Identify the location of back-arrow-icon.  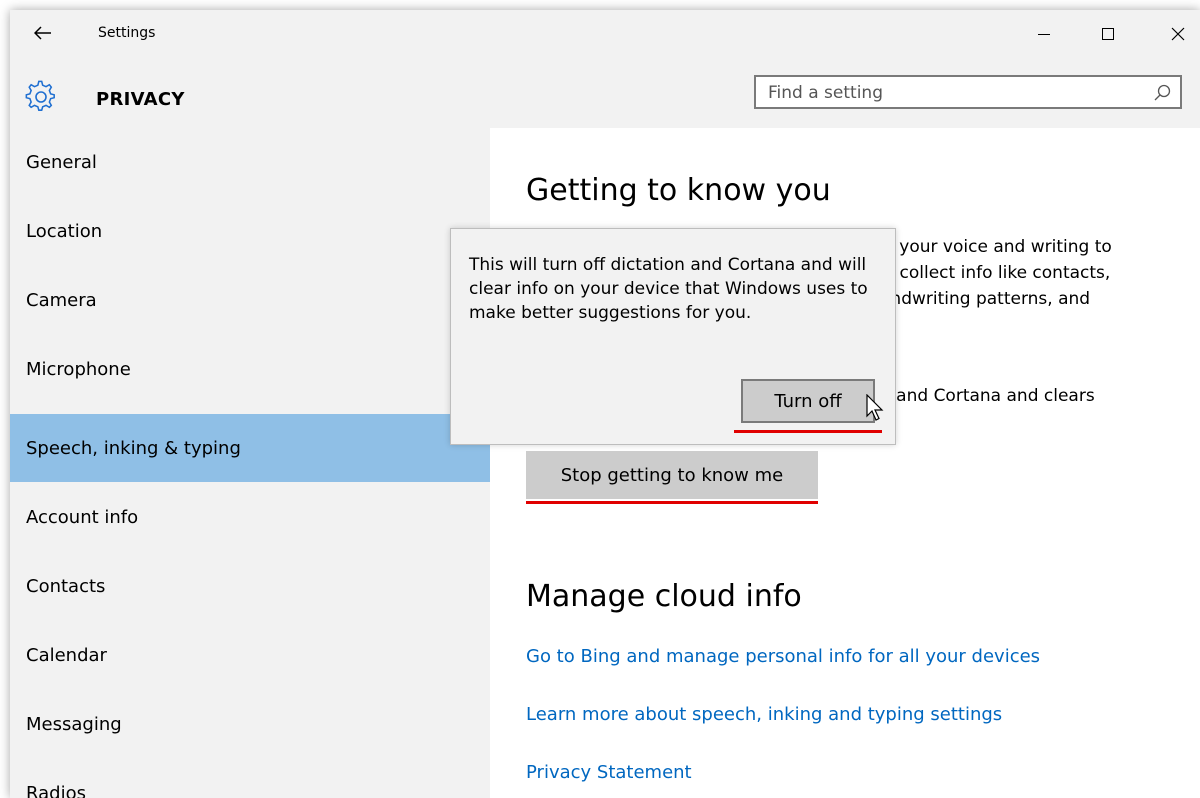
(42, 33).